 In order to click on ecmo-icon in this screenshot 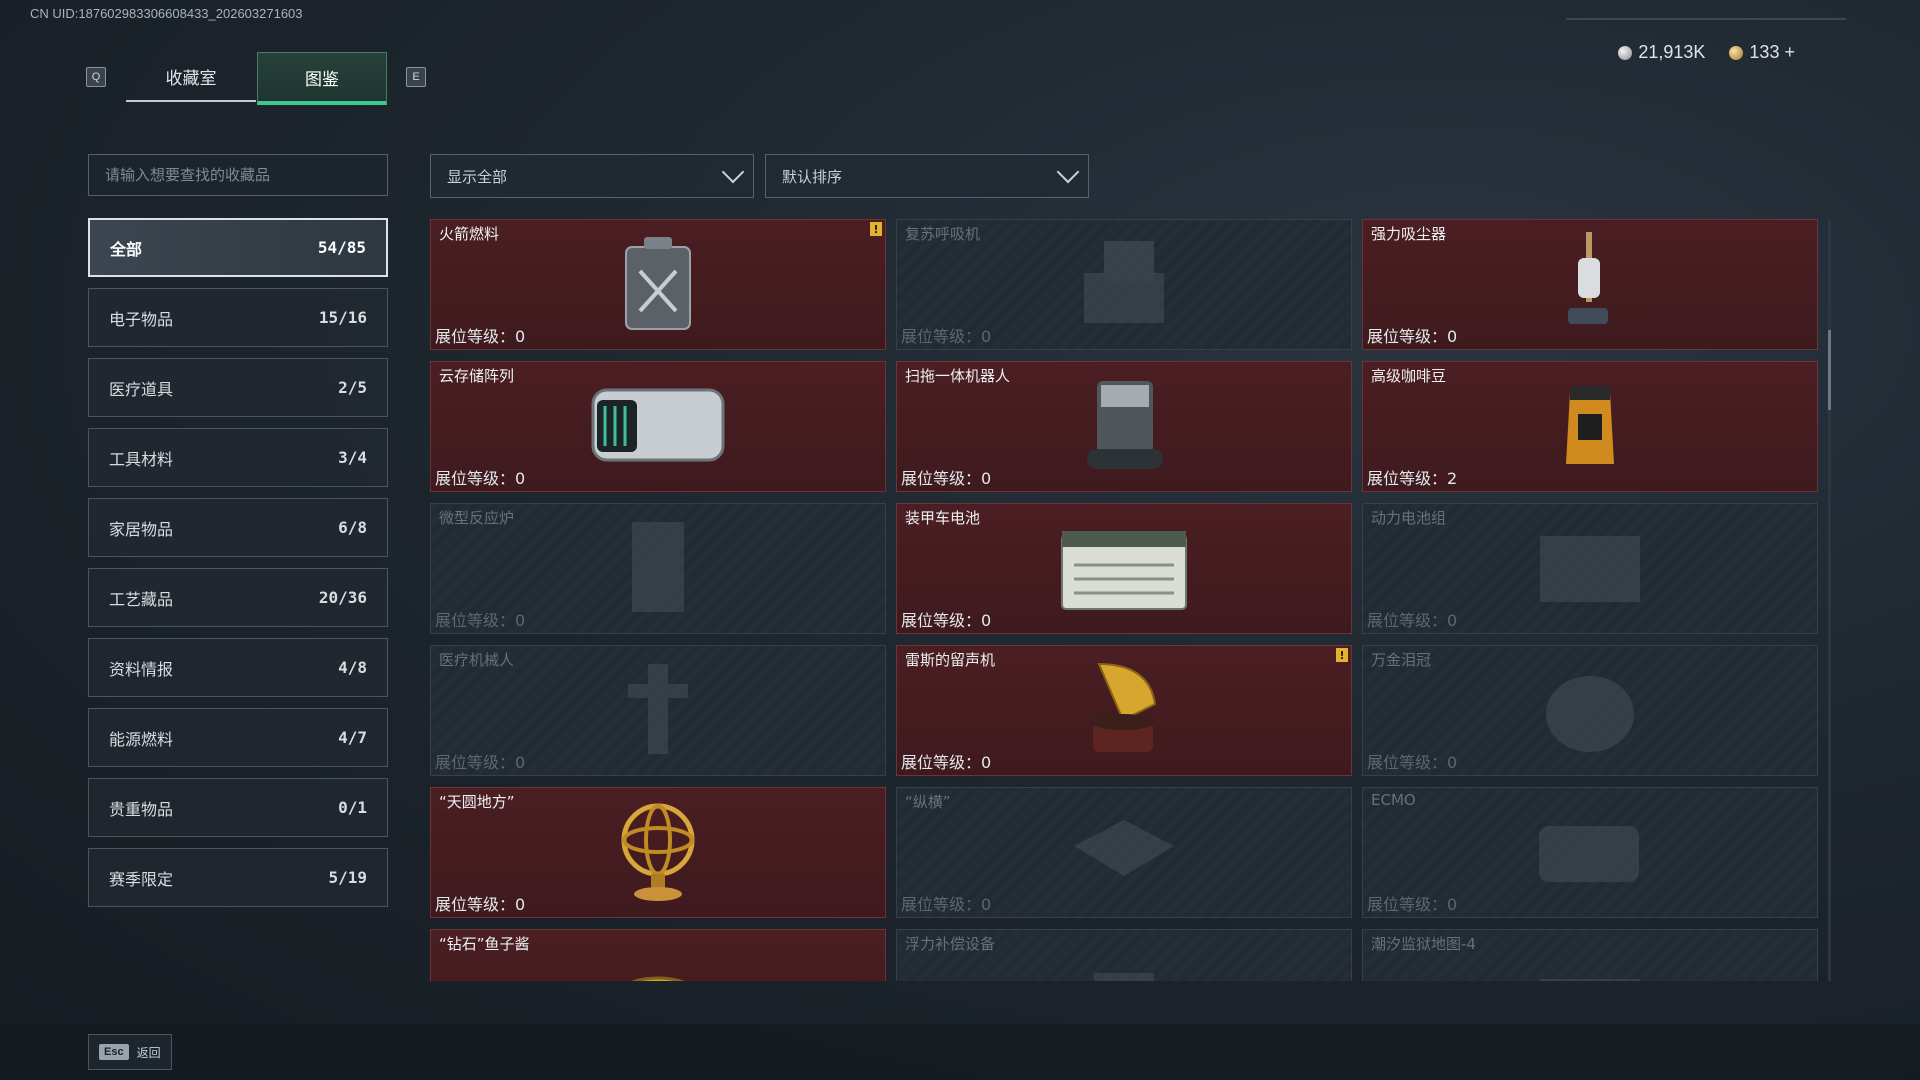, I will do `click(1590, 853)`.